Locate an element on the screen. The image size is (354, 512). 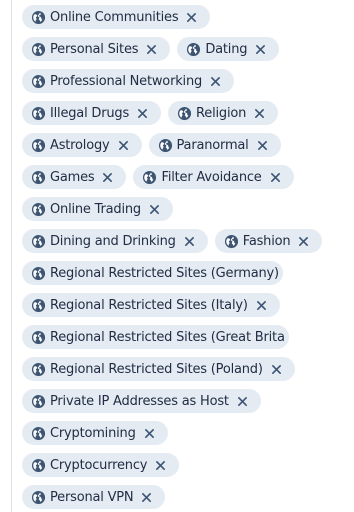
tag-chip-cryptomining: Cryptomining is located at coordinates (95, 433).